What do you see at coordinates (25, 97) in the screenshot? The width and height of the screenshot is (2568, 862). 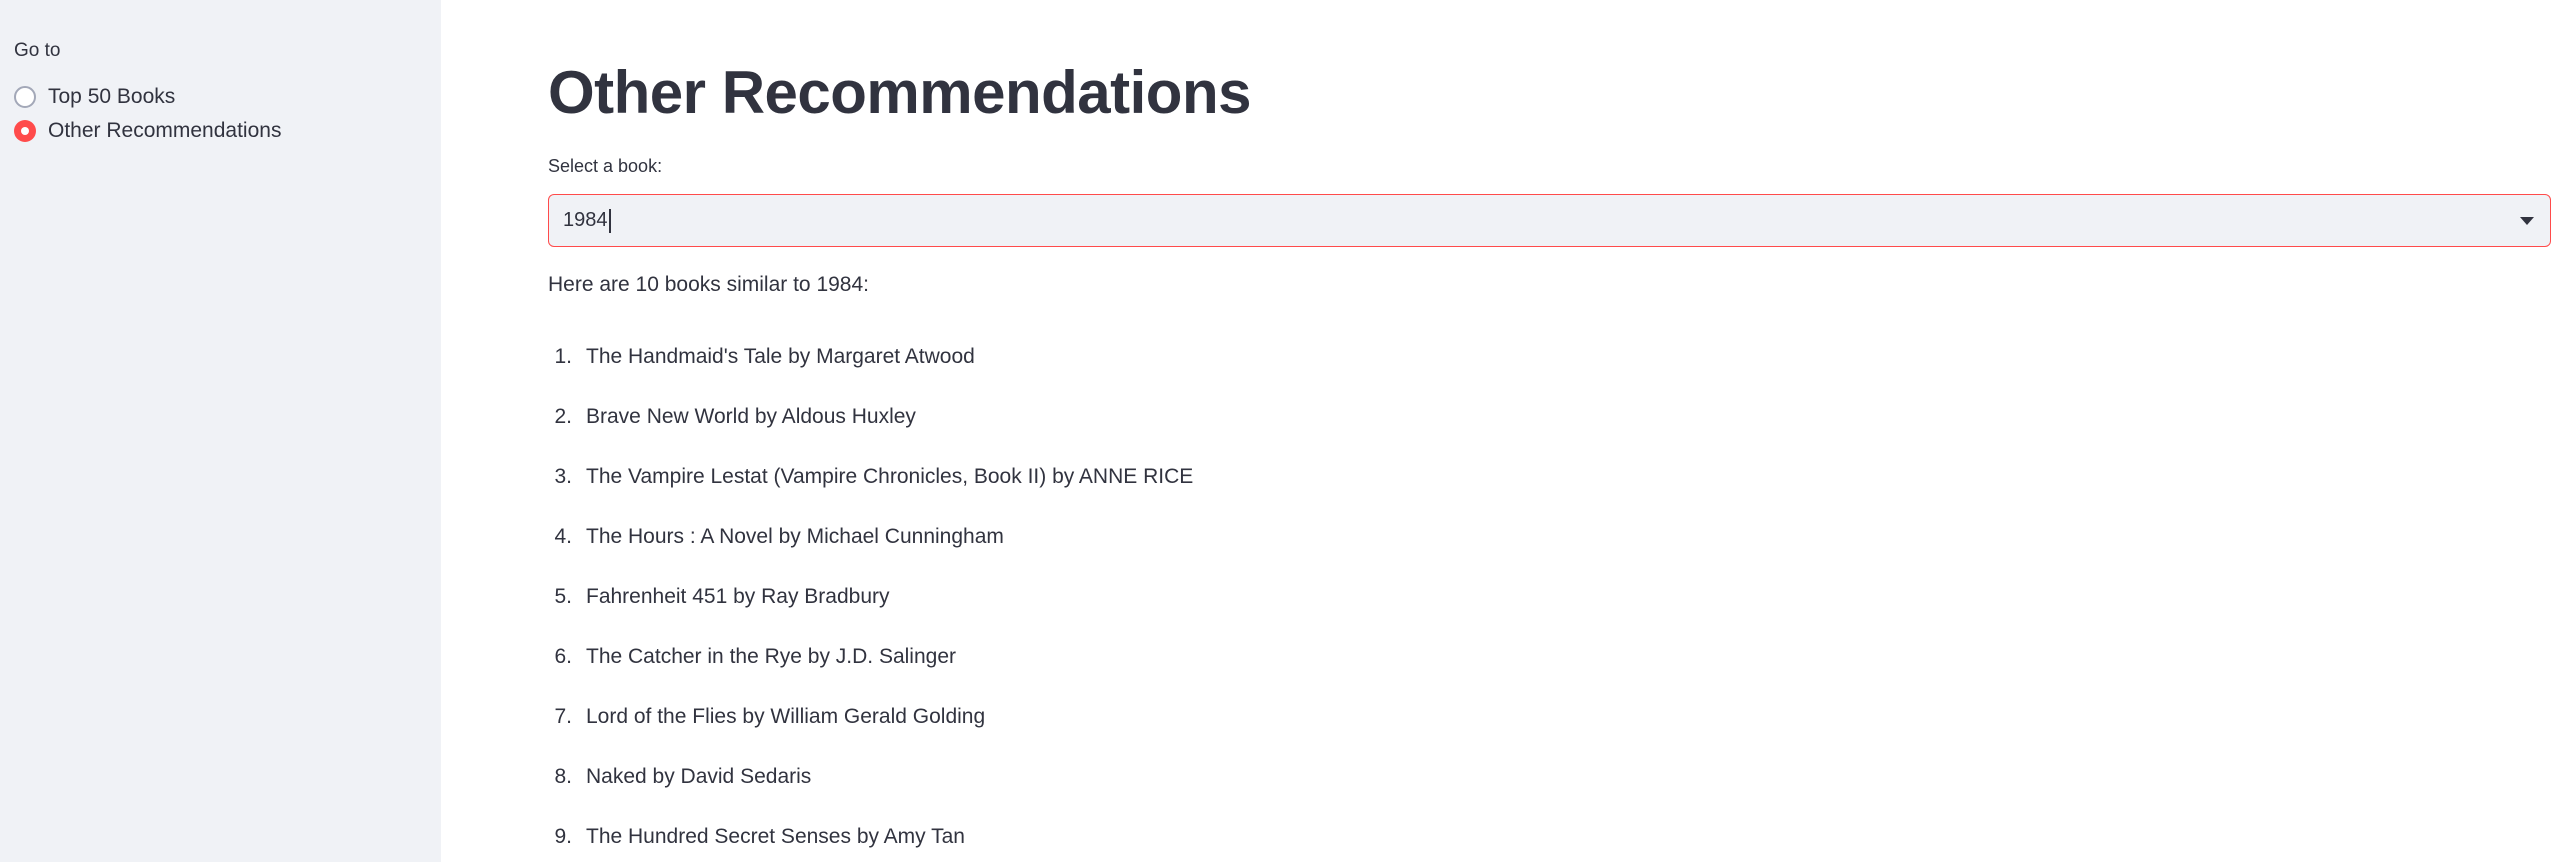 I see `radio-unchecked-icon` at bounding box center [25, 97].